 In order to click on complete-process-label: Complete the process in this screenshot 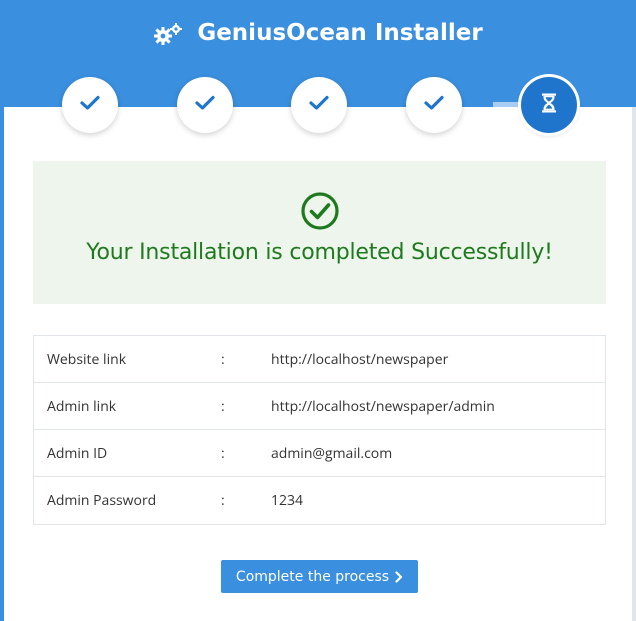, I will do `click(312, 576)`.